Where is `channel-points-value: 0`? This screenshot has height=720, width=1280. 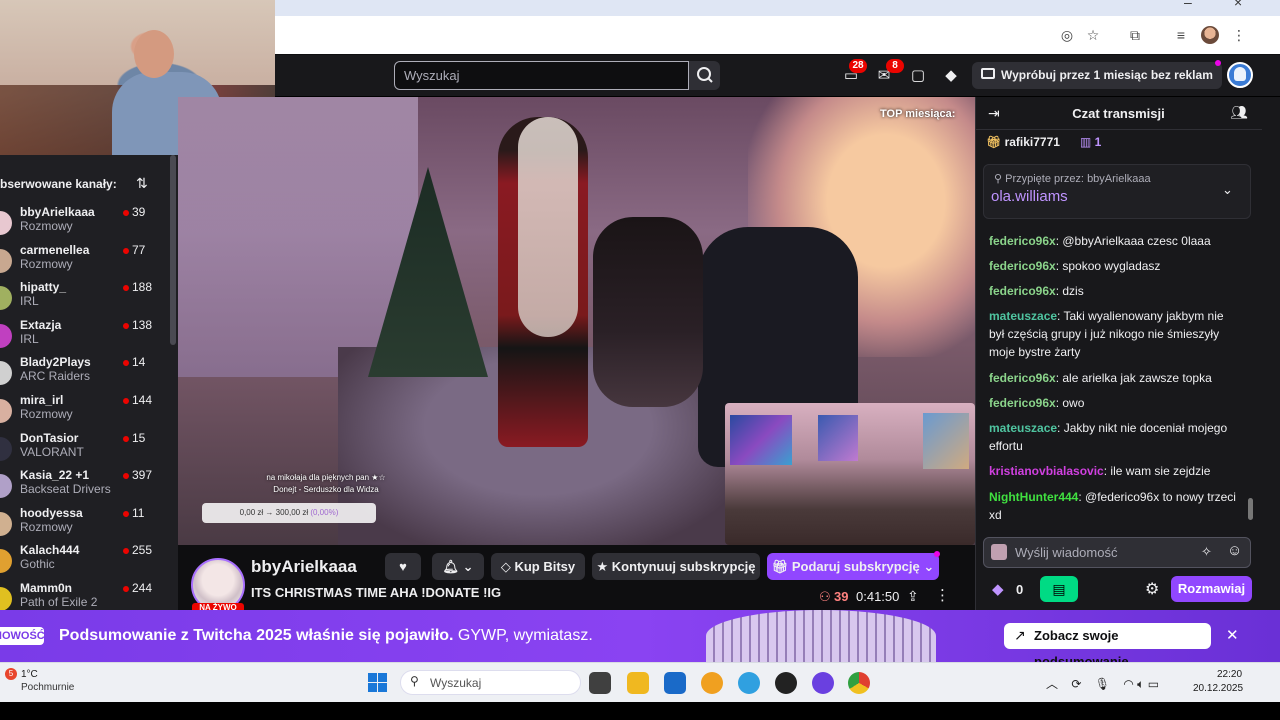
channel-points-value: 0 is located at coordinates (1020, 589).